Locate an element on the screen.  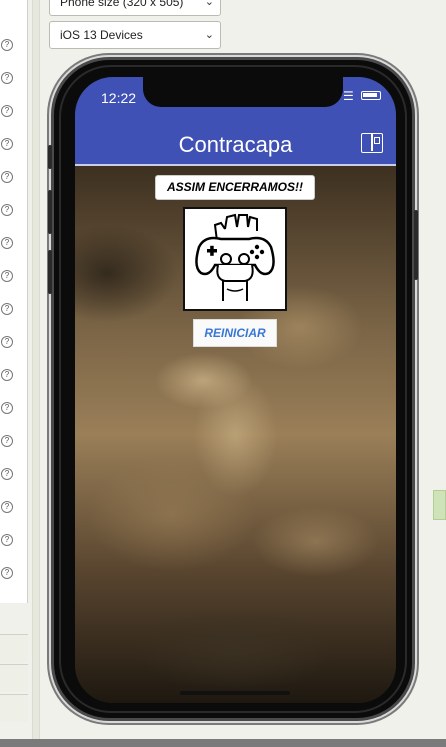
power-button is located at coordinates (416, 245).